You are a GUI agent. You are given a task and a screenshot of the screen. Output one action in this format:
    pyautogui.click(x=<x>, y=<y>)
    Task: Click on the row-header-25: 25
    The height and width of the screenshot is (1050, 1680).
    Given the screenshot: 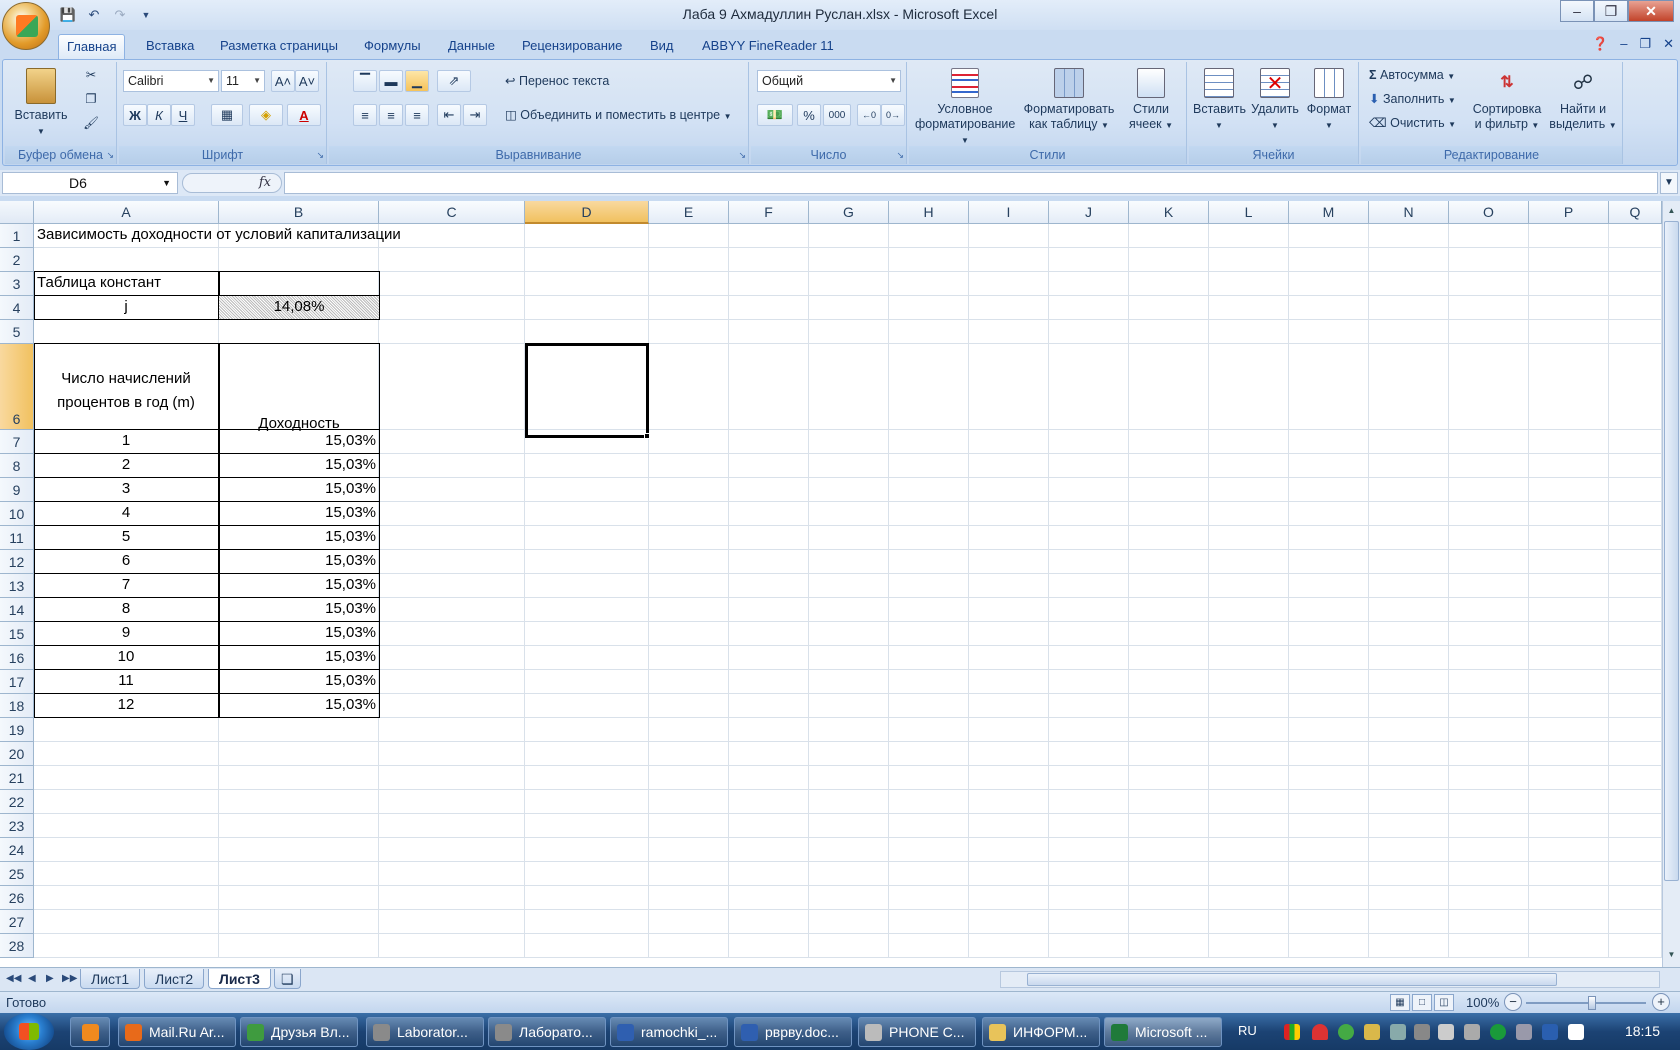 What is the action you would take?
    pyautogui.click(x=17, y=874)
    